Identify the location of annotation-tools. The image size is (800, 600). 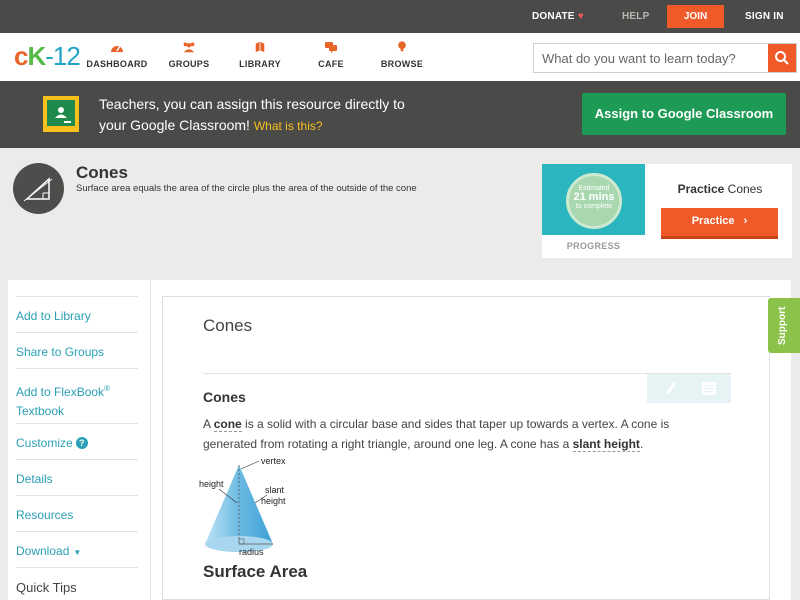
(689, 388).